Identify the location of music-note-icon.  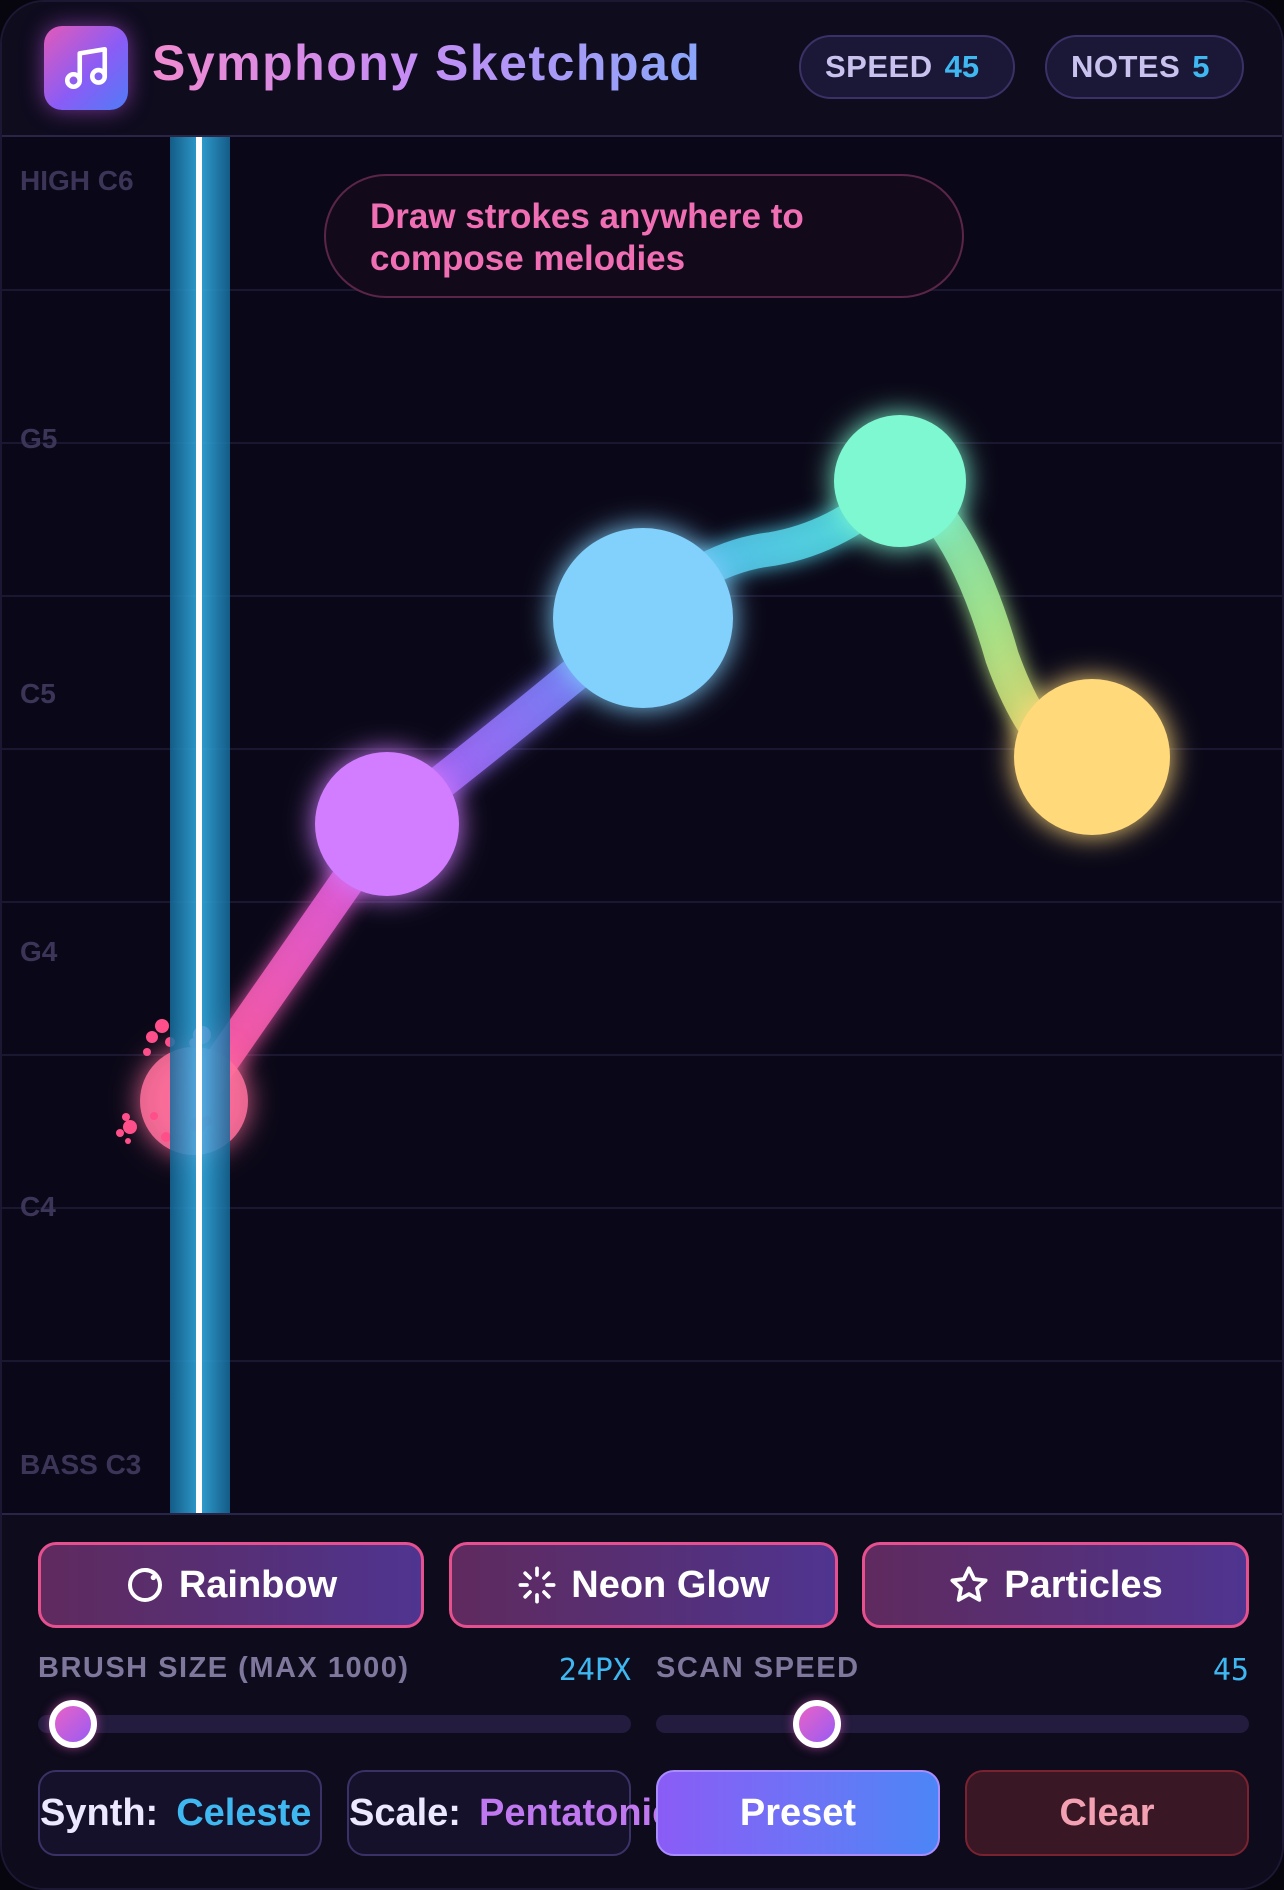
(86, 68).